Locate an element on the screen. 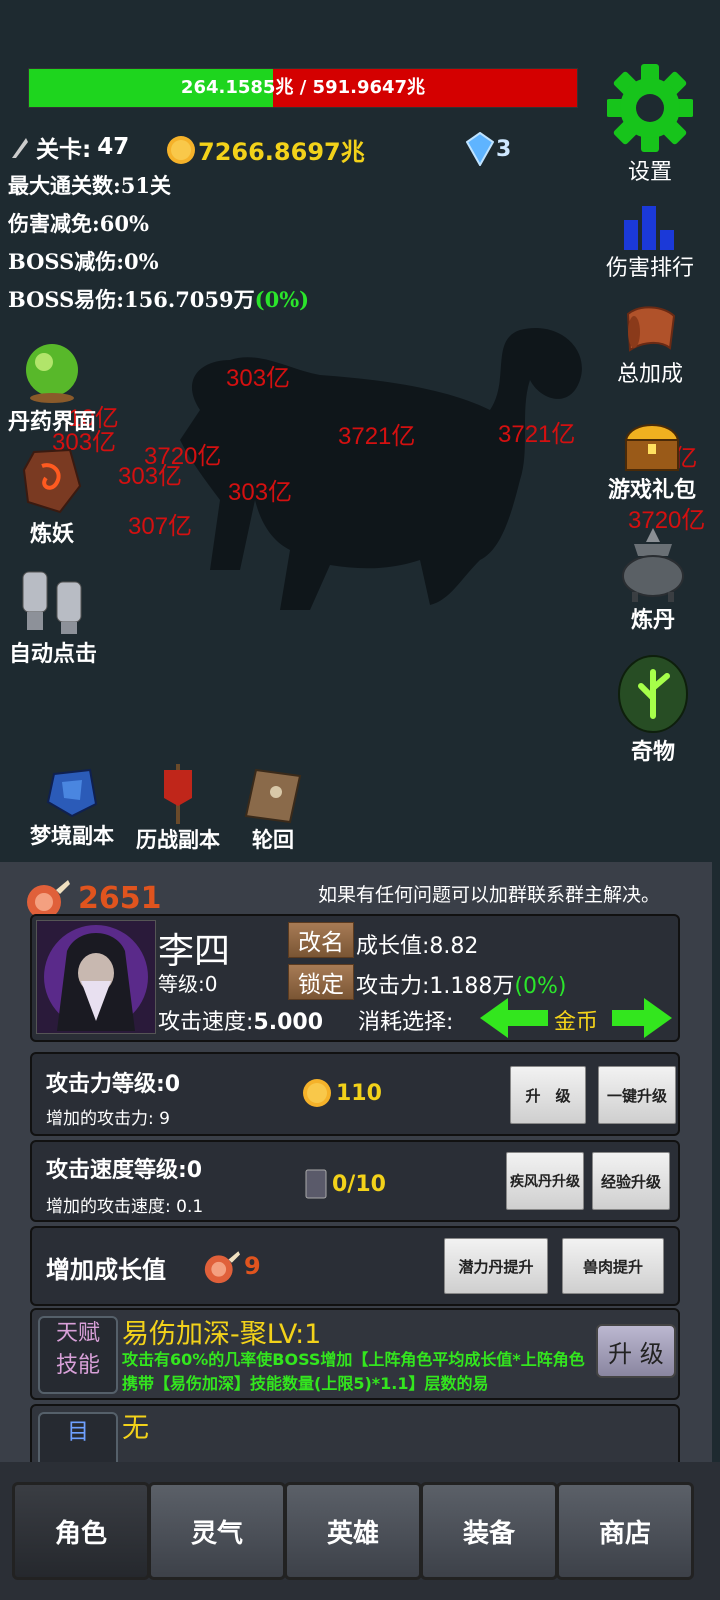 This screenshot has height=1600, width=720. war-banner-icon is located at coordinates (178, 794).